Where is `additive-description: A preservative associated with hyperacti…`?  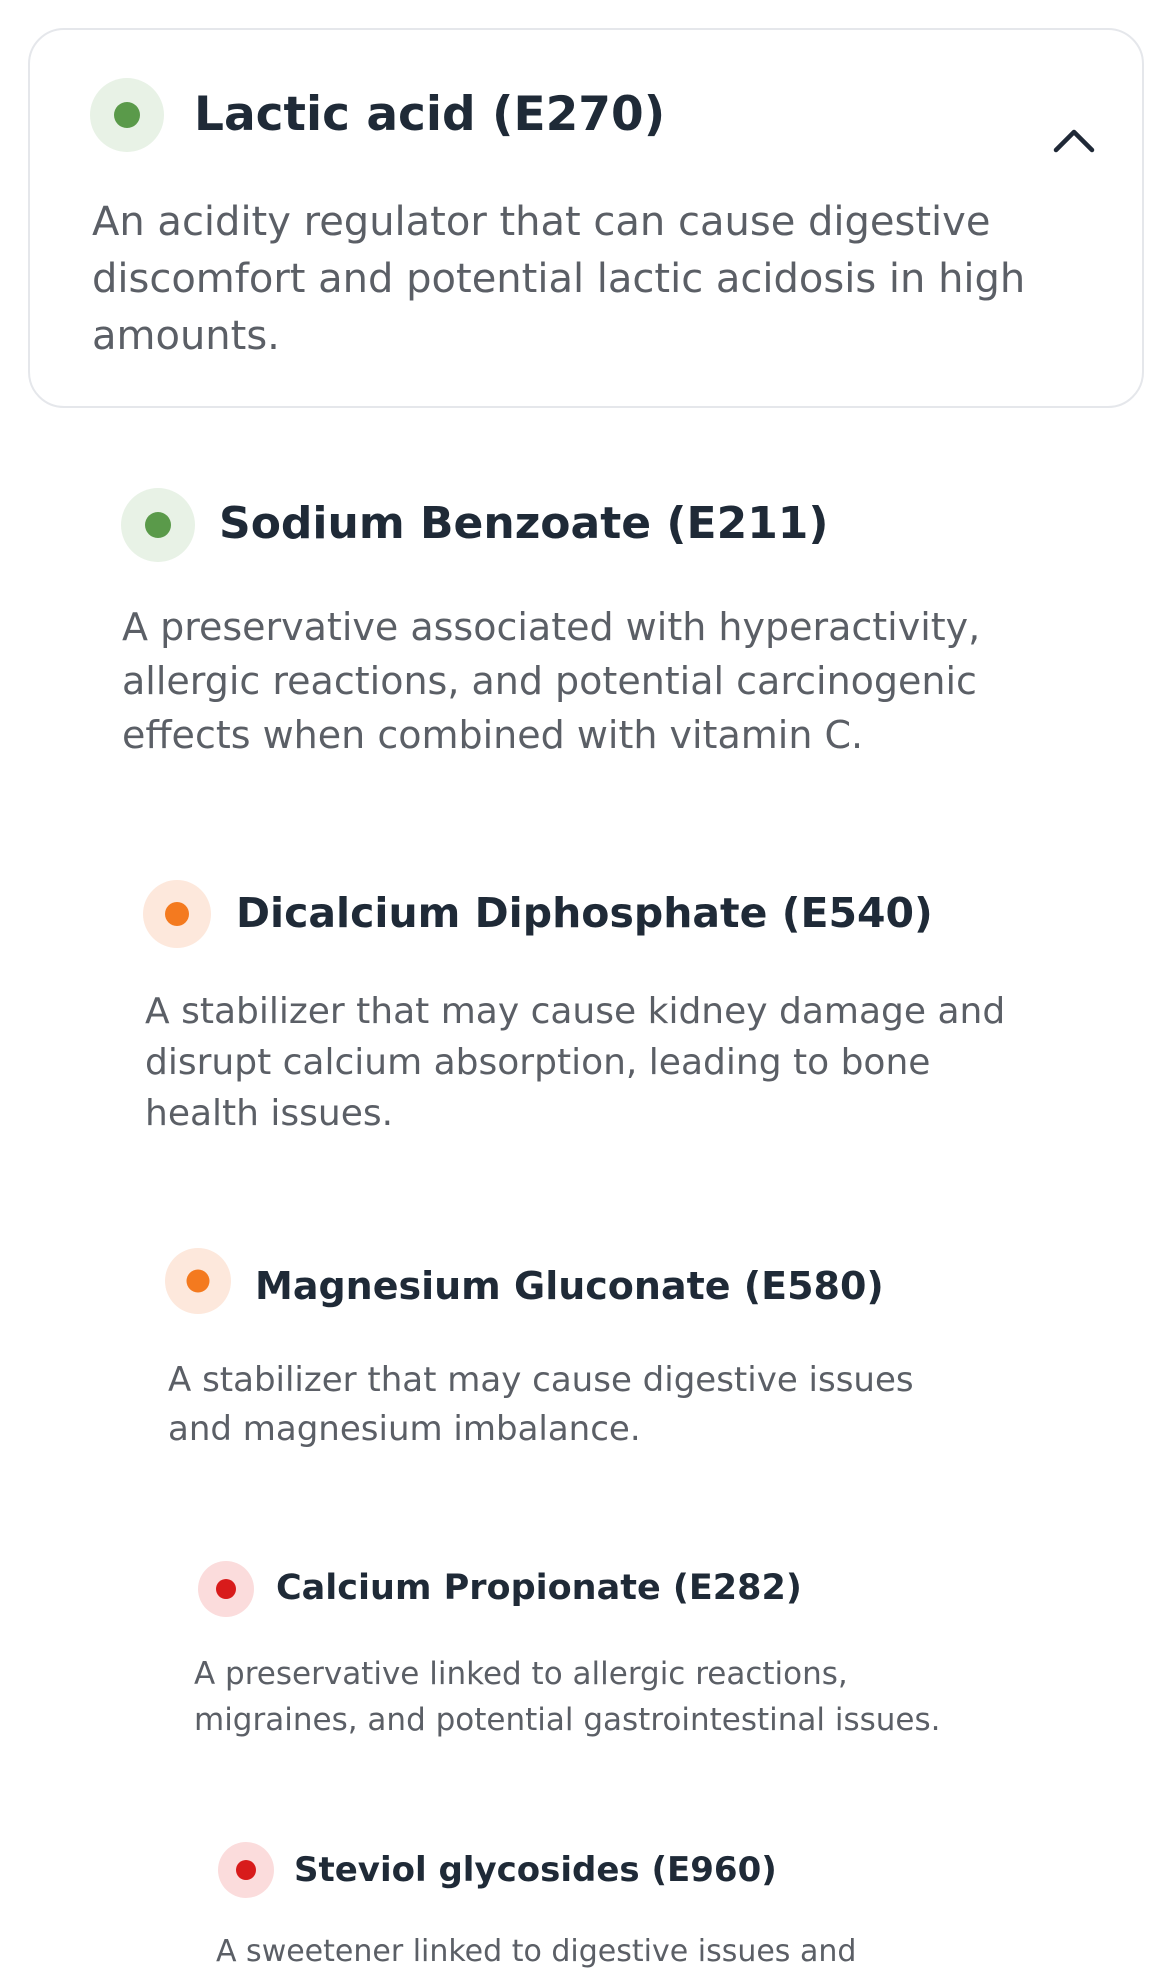 additive-description: A preservative associated with hyperacti… is located at coordinates (551, 681).